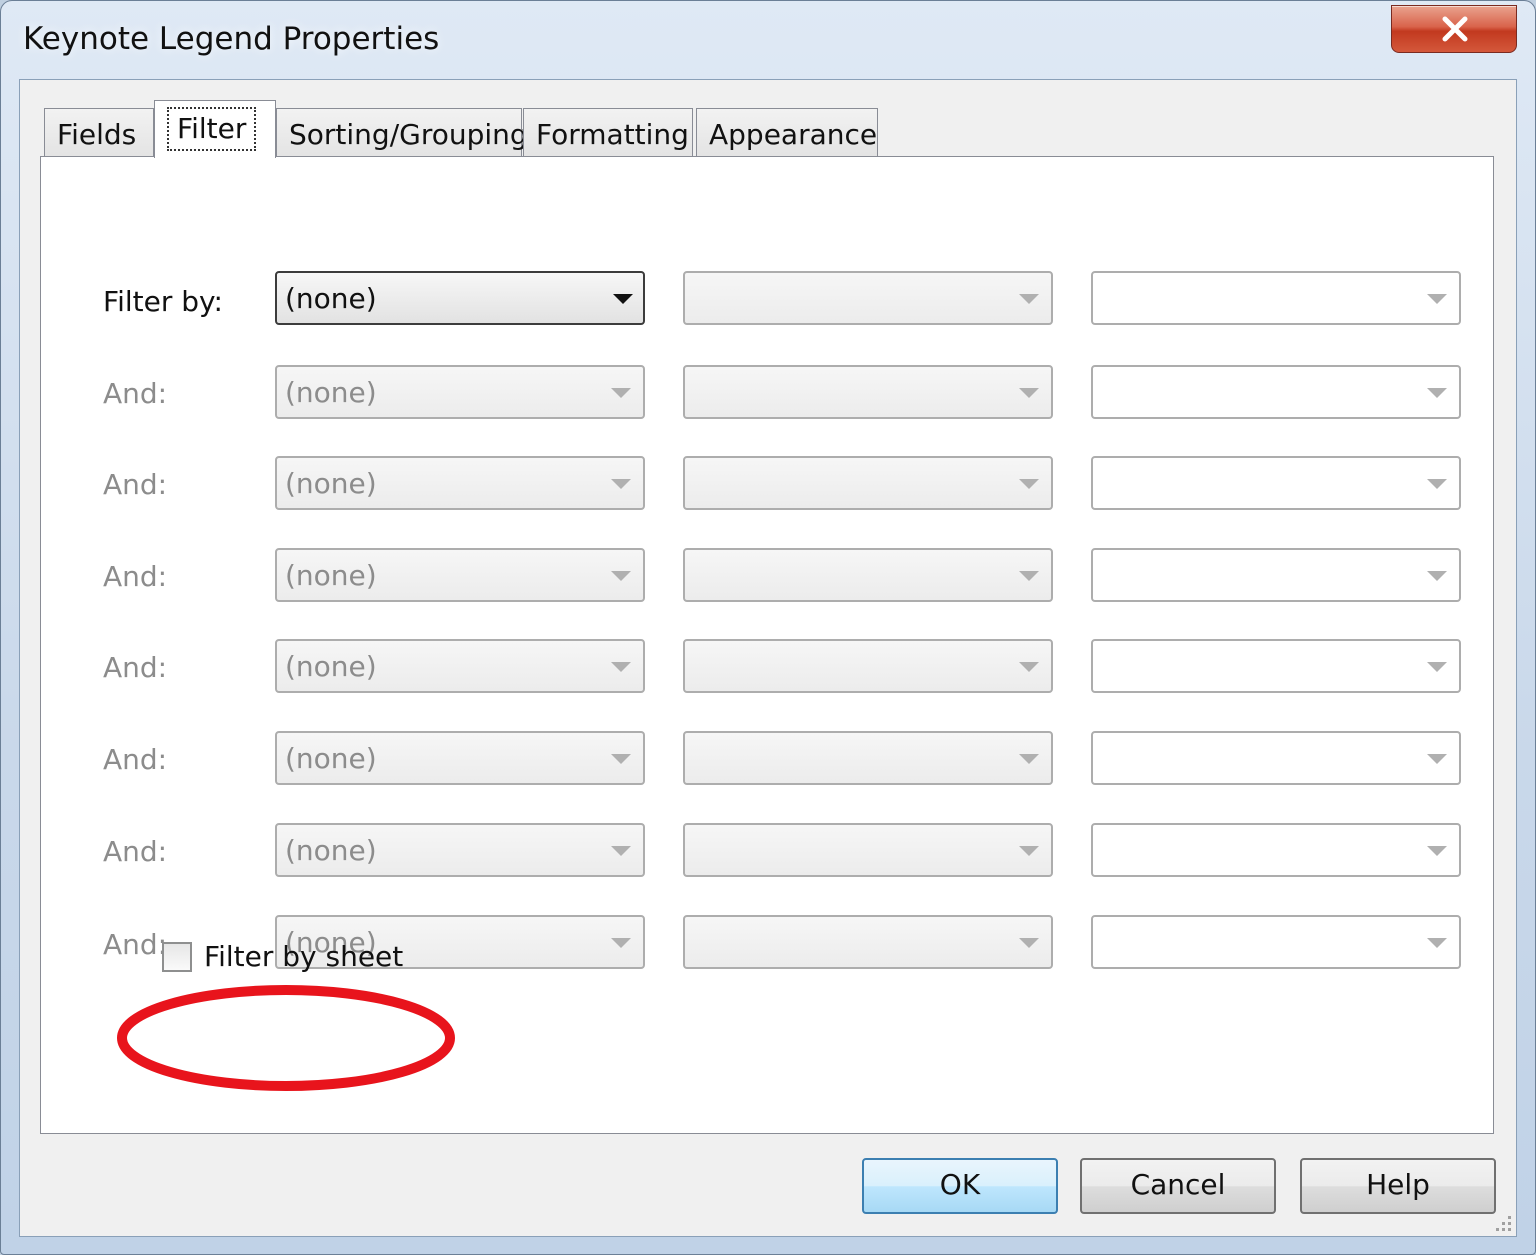 Image resolution: width=1536 pixels, height=1255 pixels. I want to click on tab-sorting-grouping-label: Sorting/Grouping, so click(408, 134).